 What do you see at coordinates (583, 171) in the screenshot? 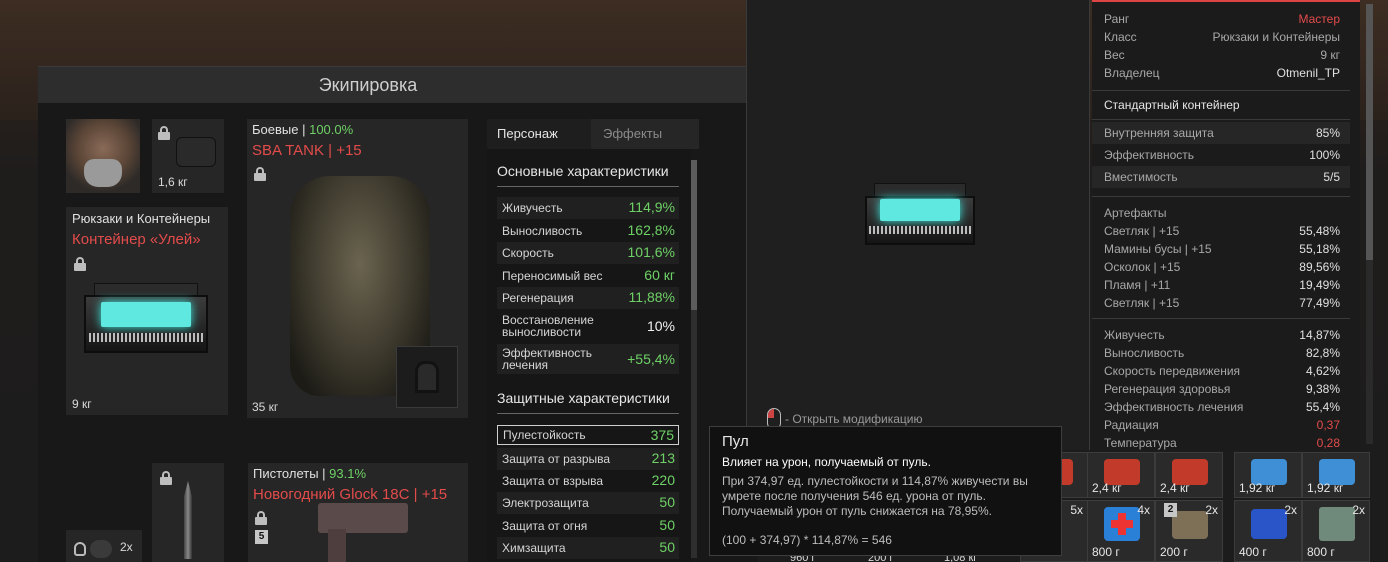
I see `main-stats-title: Основные характеристики` at bounding box center [583, 171].